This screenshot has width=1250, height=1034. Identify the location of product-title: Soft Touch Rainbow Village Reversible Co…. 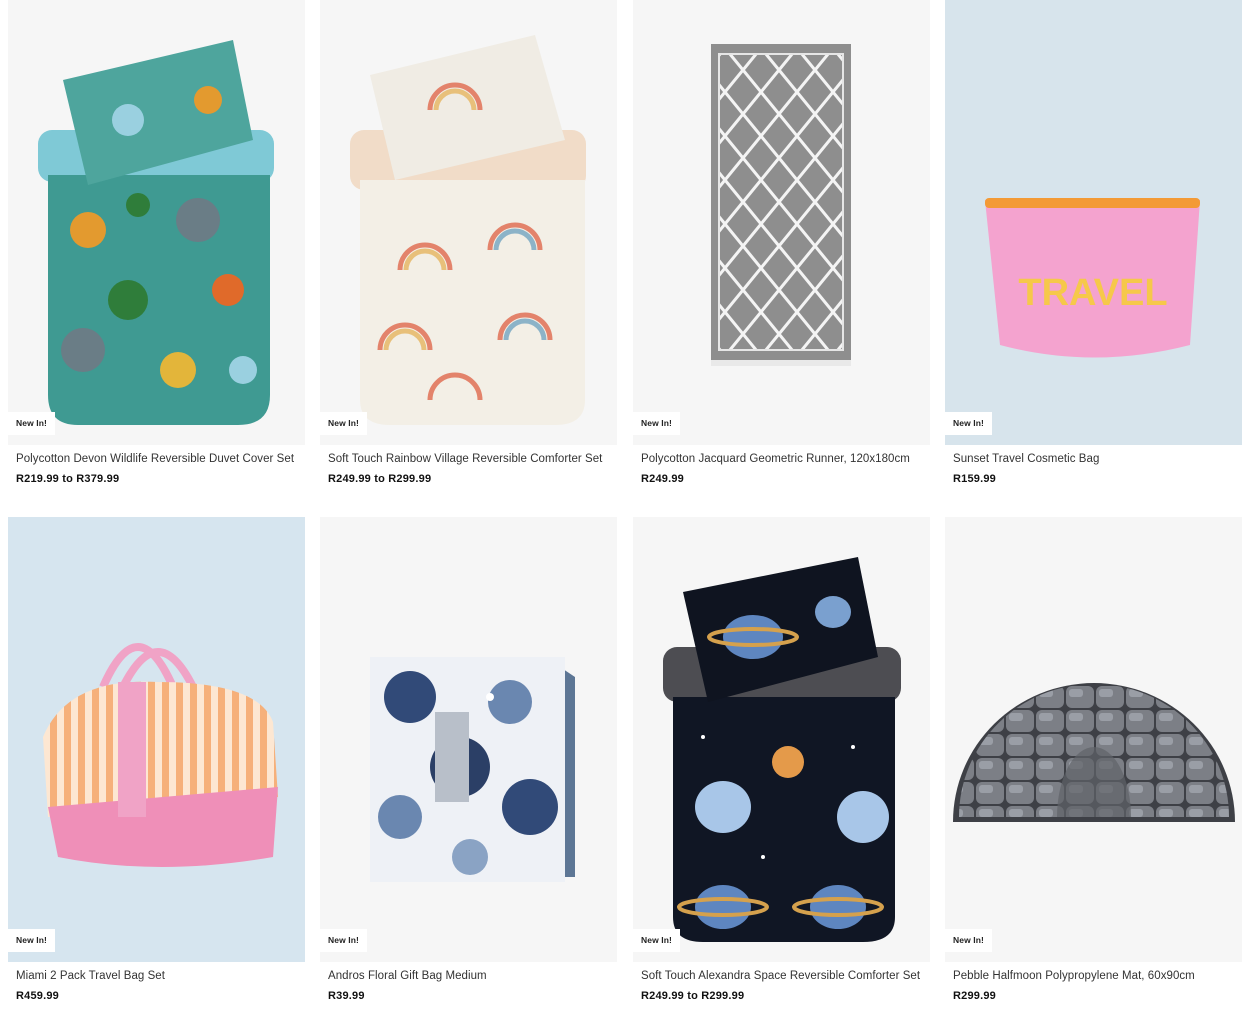
(472, 459).